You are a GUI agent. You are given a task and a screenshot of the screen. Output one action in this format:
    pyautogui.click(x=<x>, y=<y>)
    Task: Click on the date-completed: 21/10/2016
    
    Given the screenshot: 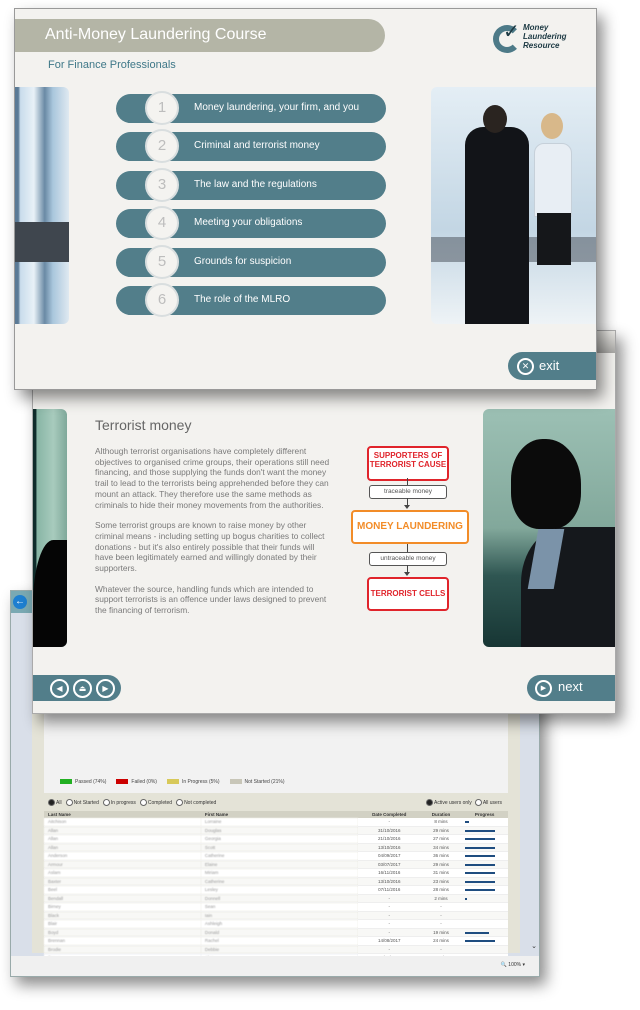 What is the action you would take?
    pyautogui.click(x=389, y=839)
    